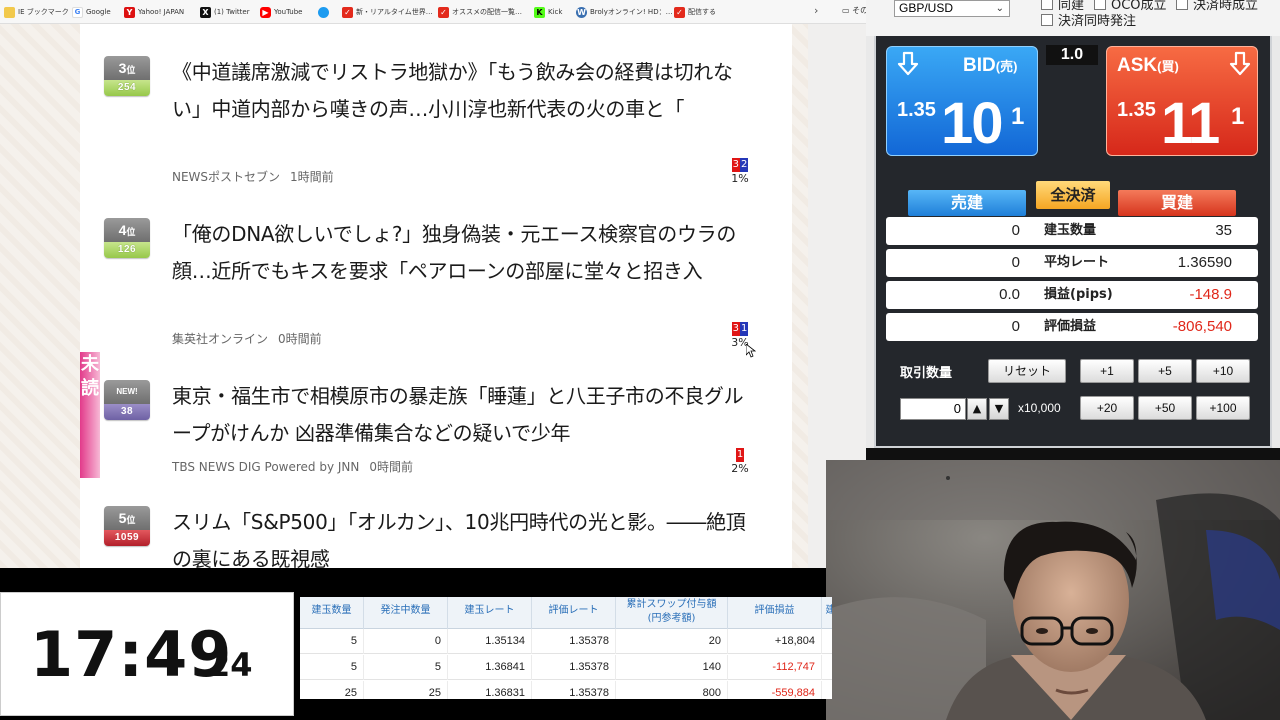 The height and width of the screenshot is (720, 1280). Describe the element at coordinates (292, 466) in the screenshot. I see `news-meta: TBS NEWS DIG Powered by JNN 0時間前` at that location.